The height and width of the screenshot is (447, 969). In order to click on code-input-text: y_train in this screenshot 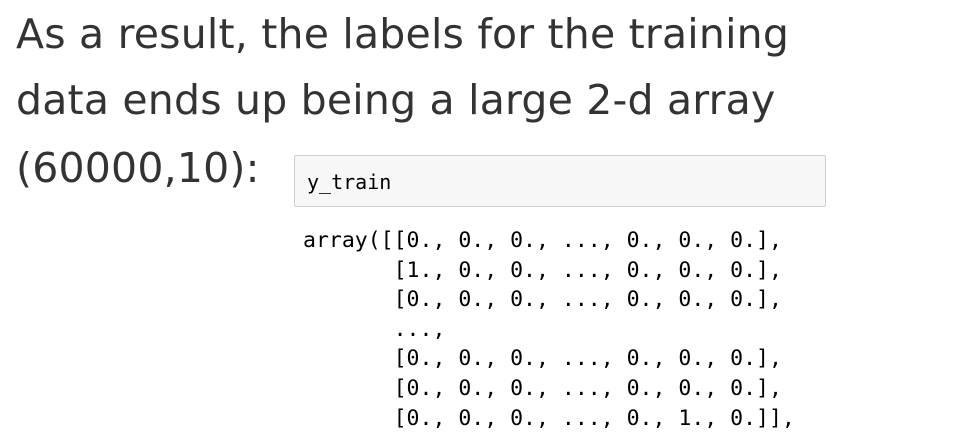, I will do `click(349, 182)`.